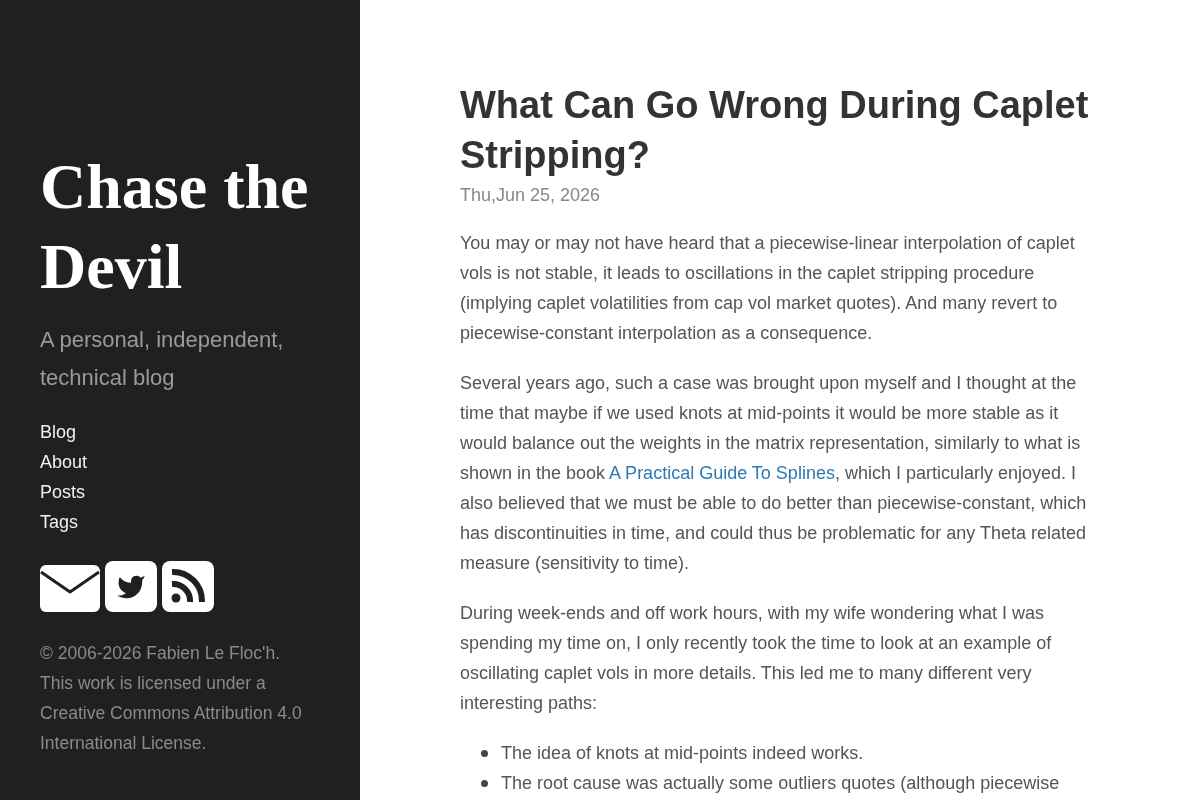 The image size is (1200, 800). Describe the element at coordinates (780, 783) in the screenshot. I see `list-item-text: The root cause was actually some outliers quotes (although piecewise` at that location.